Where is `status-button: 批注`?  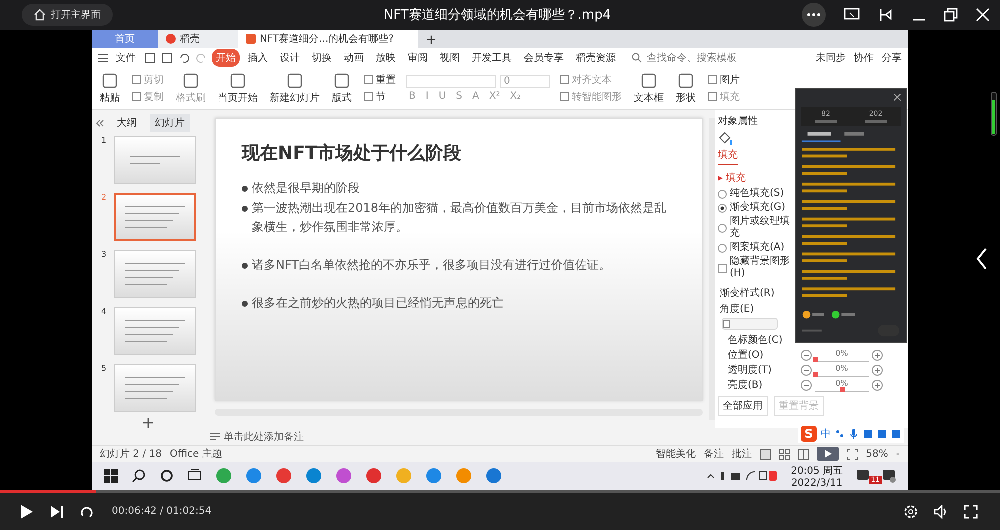 status-button: 批注 is located at coordinates (742, 454).